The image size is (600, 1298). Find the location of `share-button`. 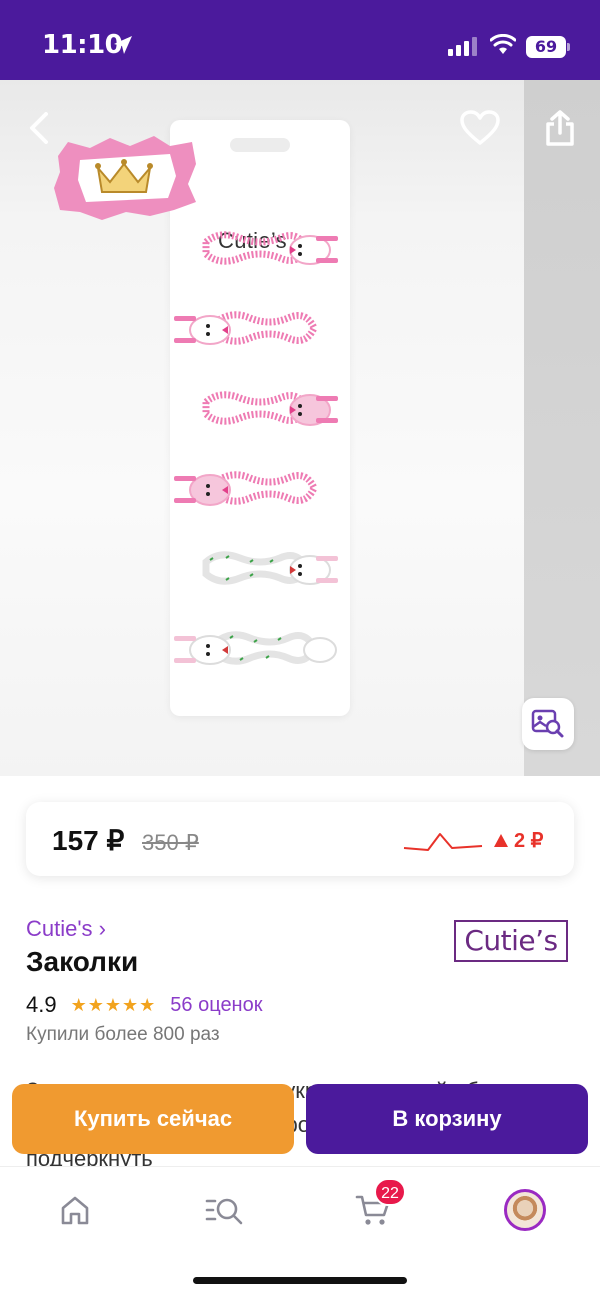

share-button is located at coordinates (560, 128).